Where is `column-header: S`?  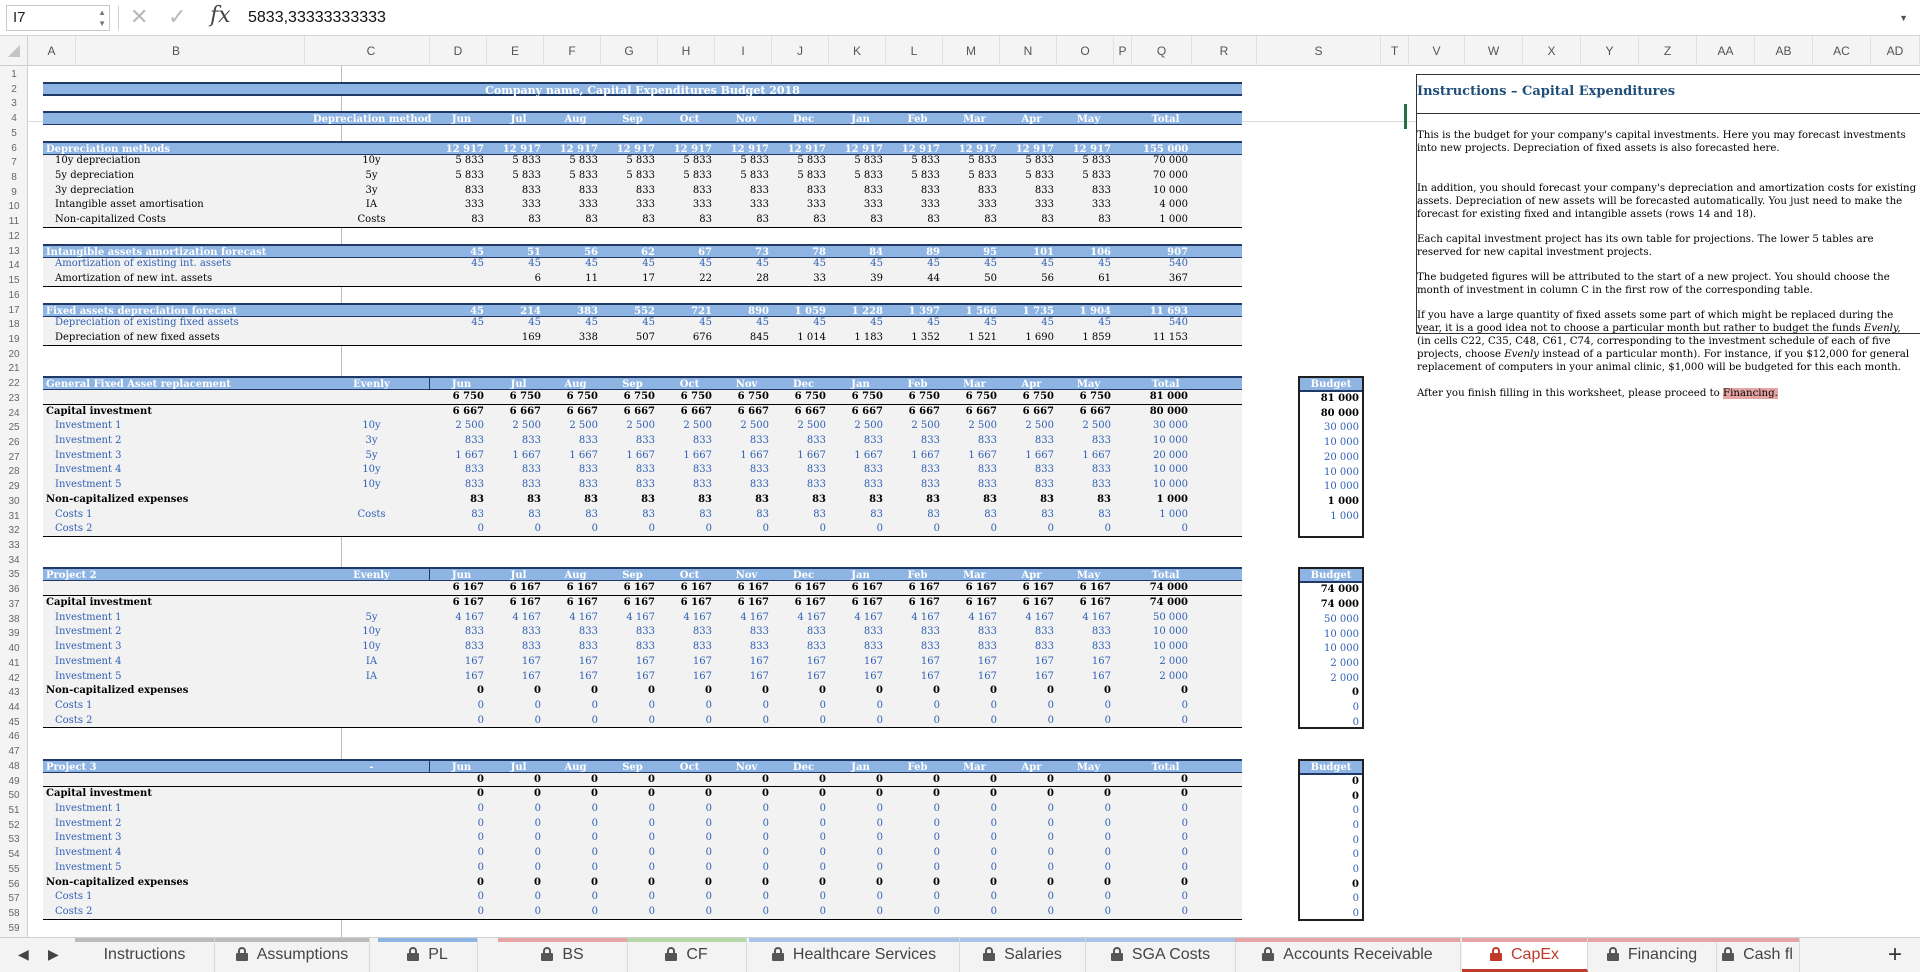 column-header: S is located at coordinates (1319, 51).